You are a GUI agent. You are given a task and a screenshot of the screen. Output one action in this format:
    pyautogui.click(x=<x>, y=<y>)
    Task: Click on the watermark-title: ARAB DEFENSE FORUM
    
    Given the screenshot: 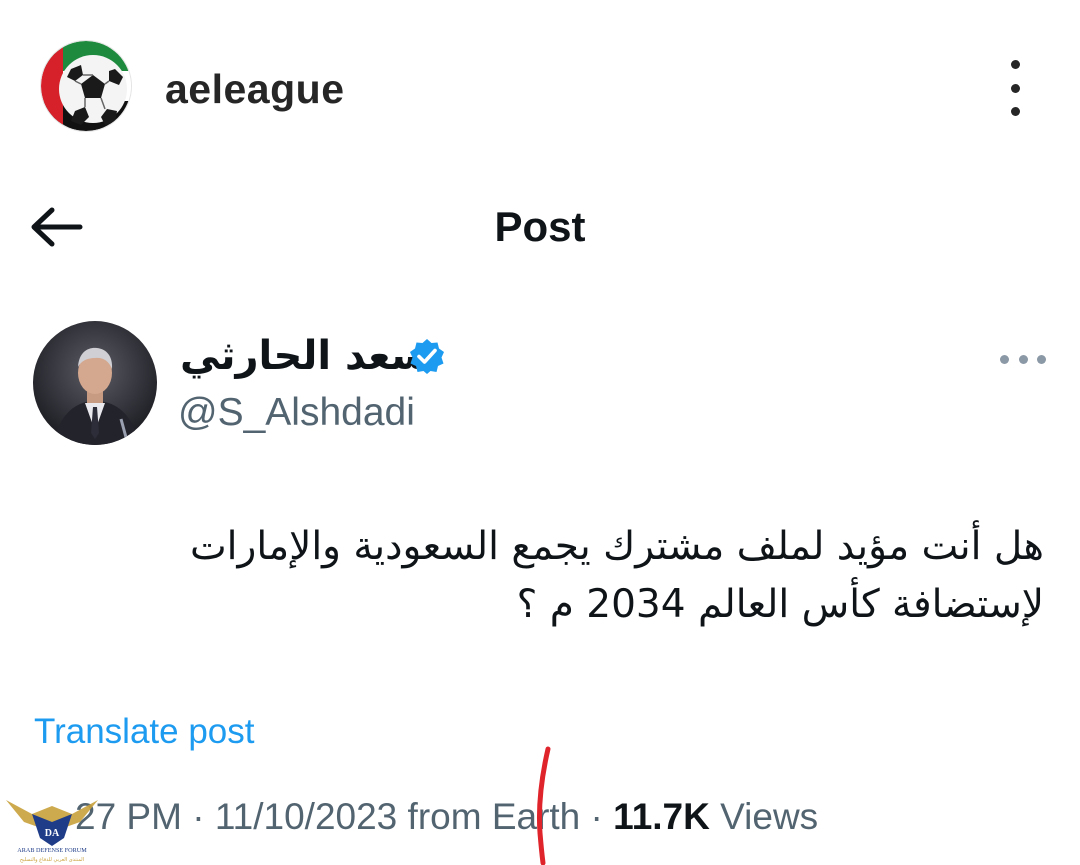 What is the action you would take?
    pyautogui.click(x=52, y=850)
    